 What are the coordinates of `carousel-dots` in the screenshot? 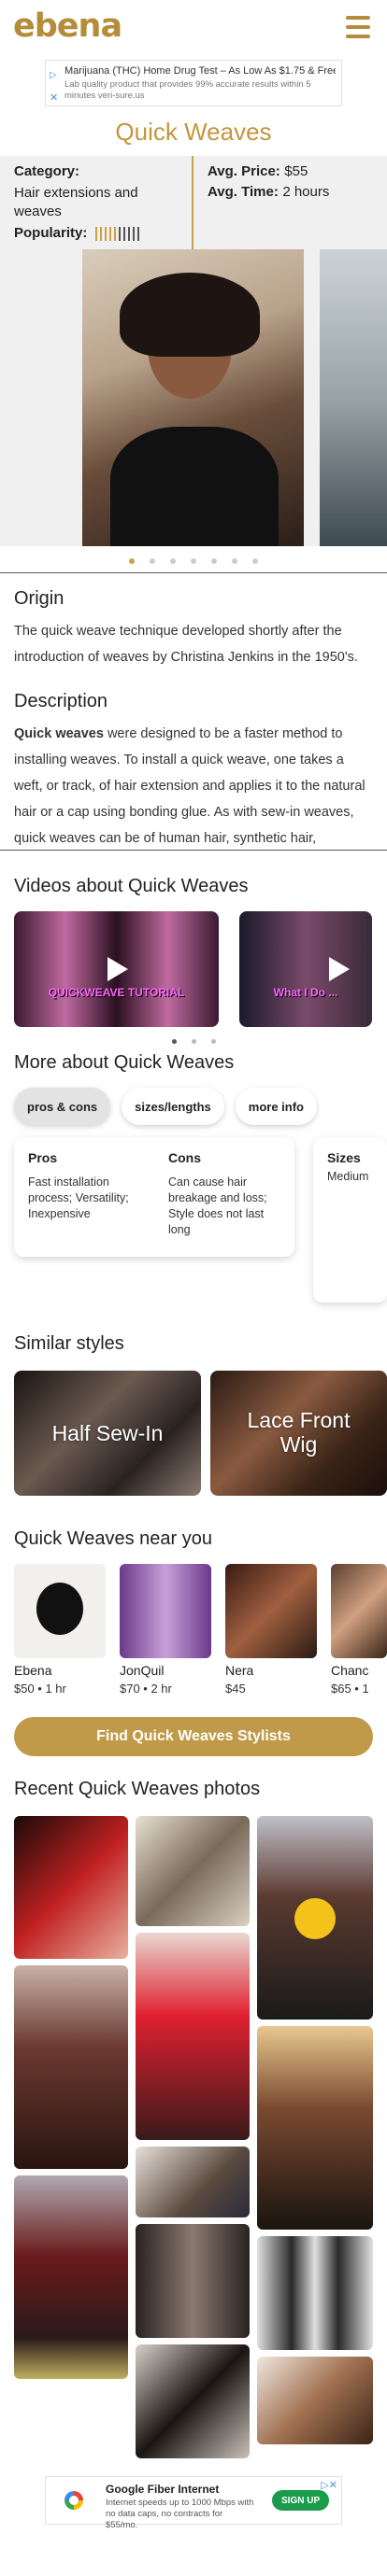 It's located at (193, 561).